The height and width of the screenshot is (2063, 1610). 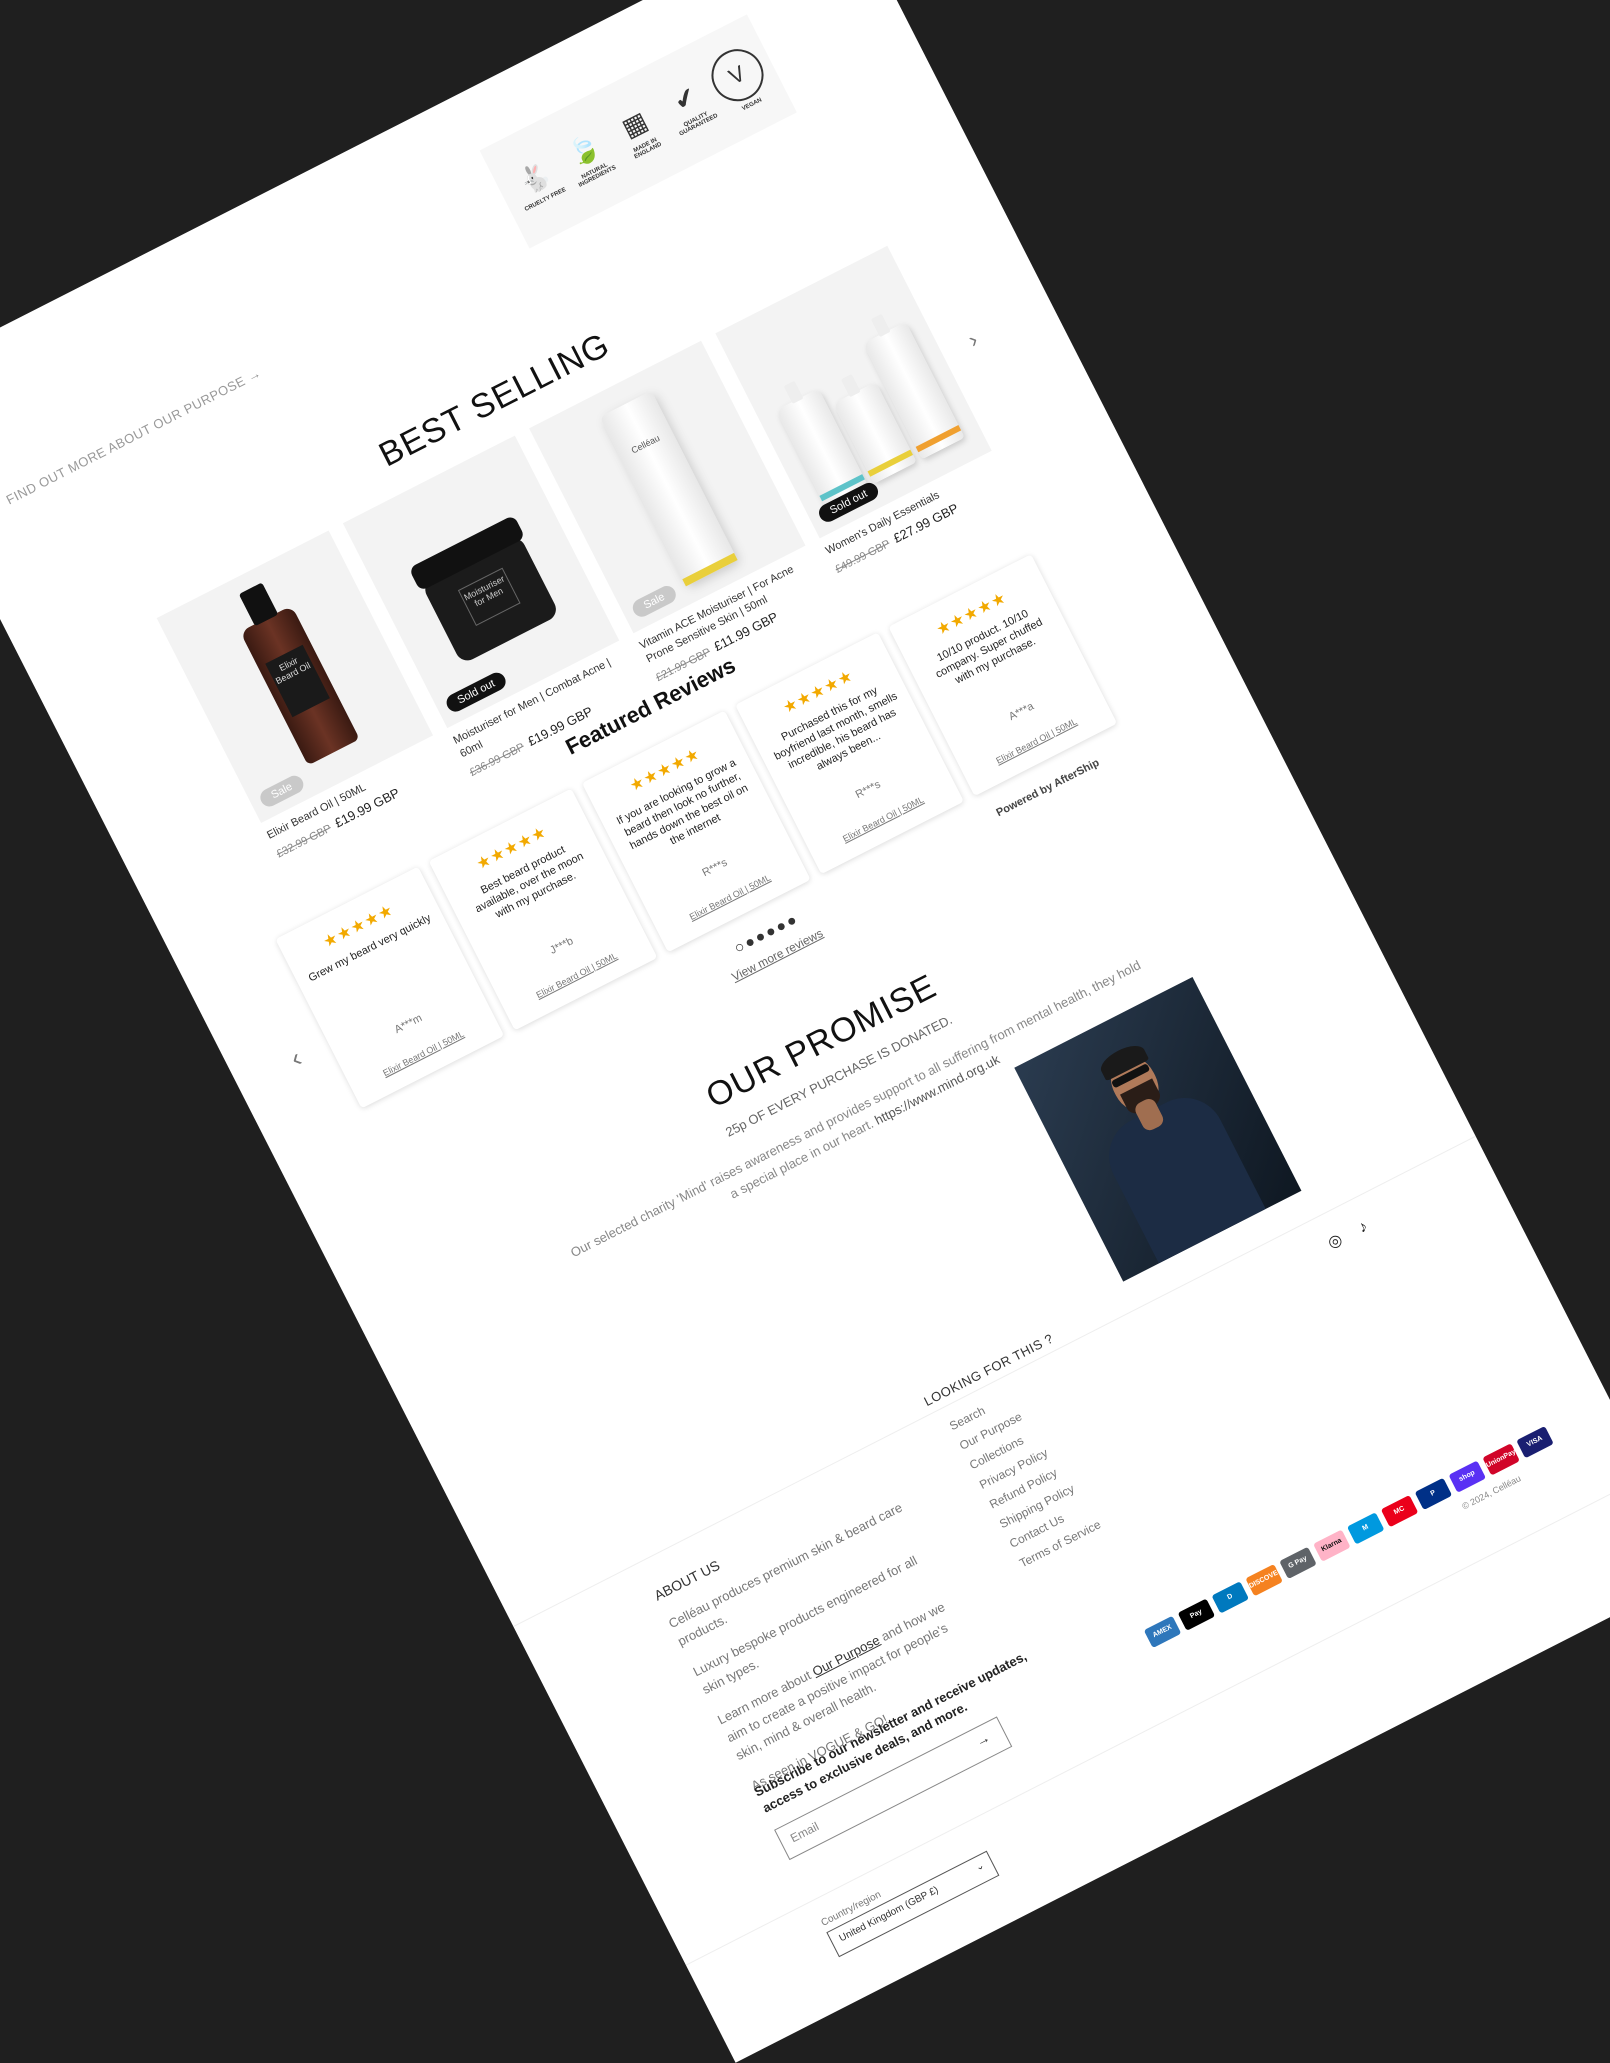 What do you see at coordinates (299, 685) in the screenshot?
I see `beard-oil-bottle: Elixir Beard Oil` at bounding box center [299, 685].